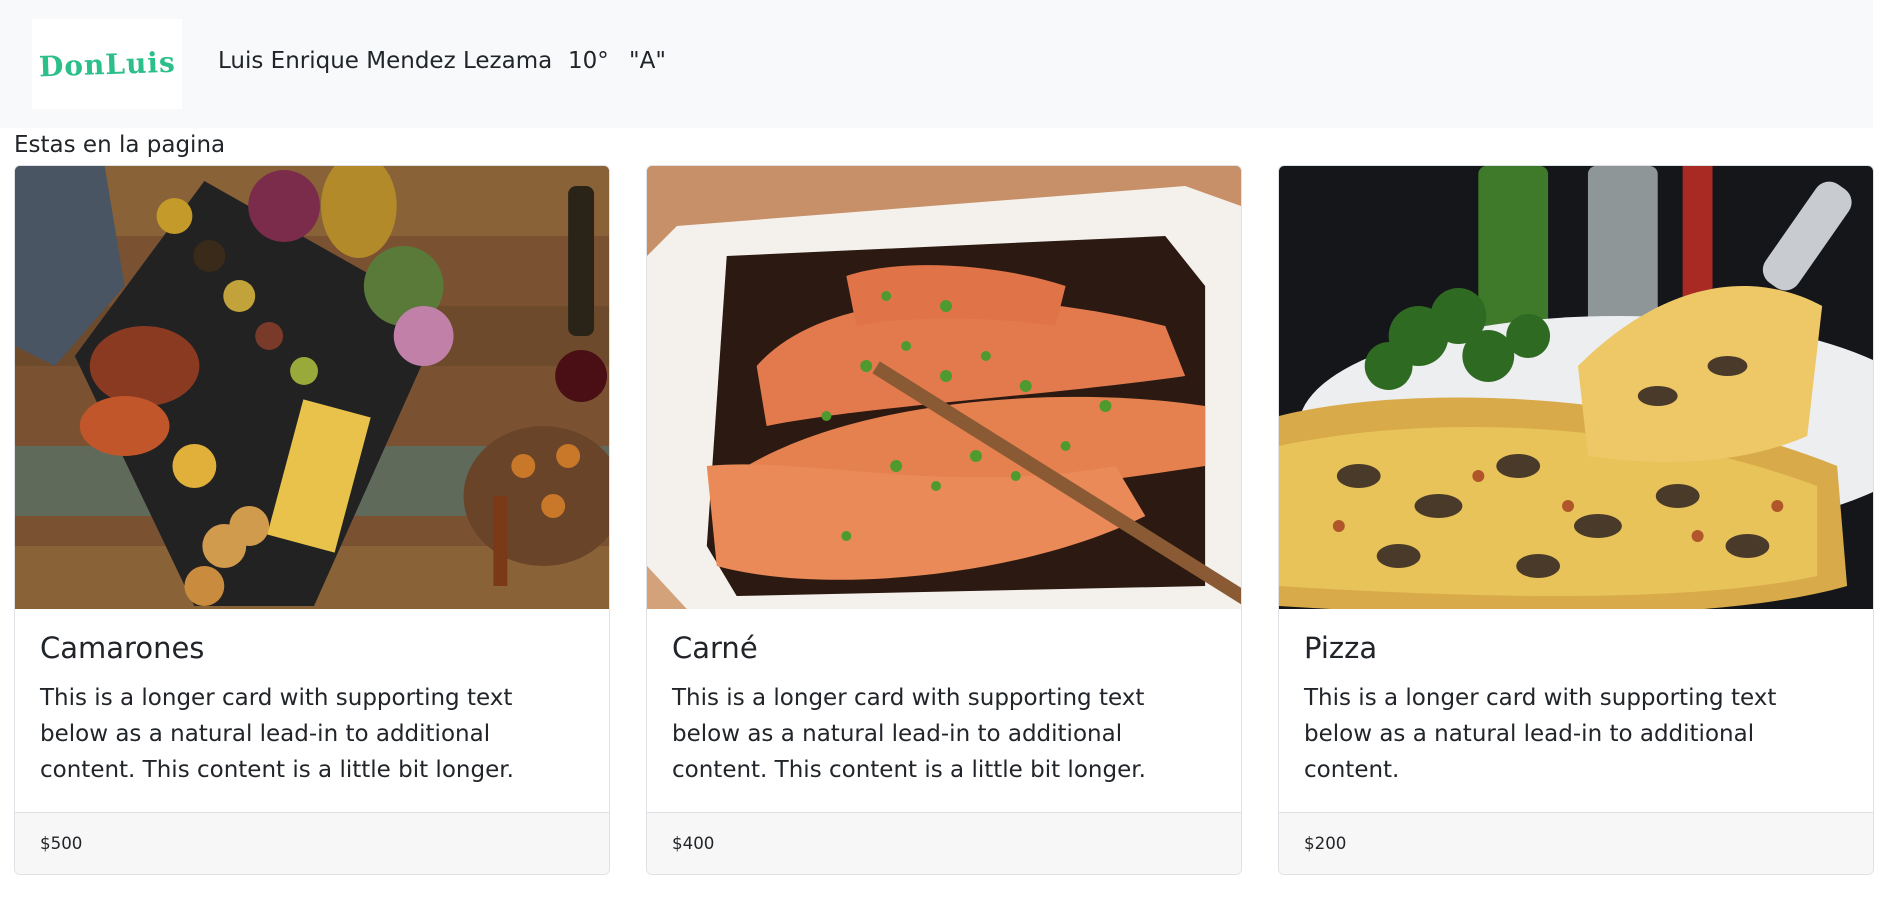  Describe the element at coordinates (647, 61) in the screenshot. I see `group-label: "A"` at that location.